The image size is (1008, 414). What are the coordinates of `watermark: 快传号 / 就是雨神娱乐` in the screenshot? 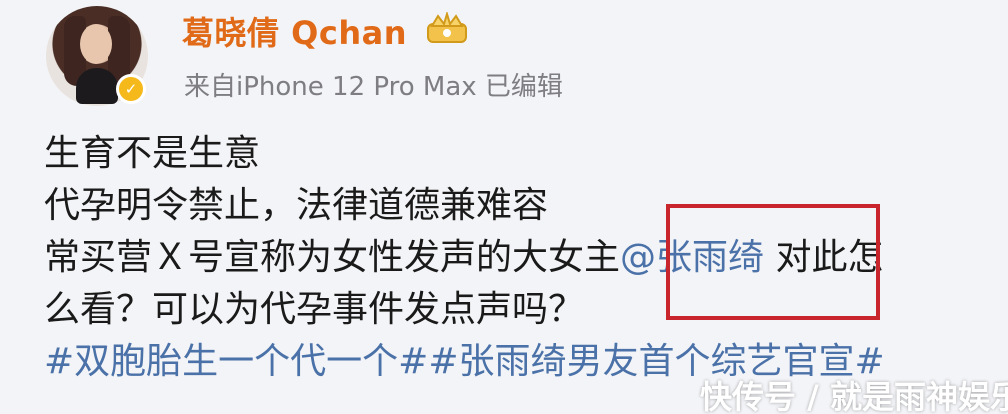 It's located at (854, 396).